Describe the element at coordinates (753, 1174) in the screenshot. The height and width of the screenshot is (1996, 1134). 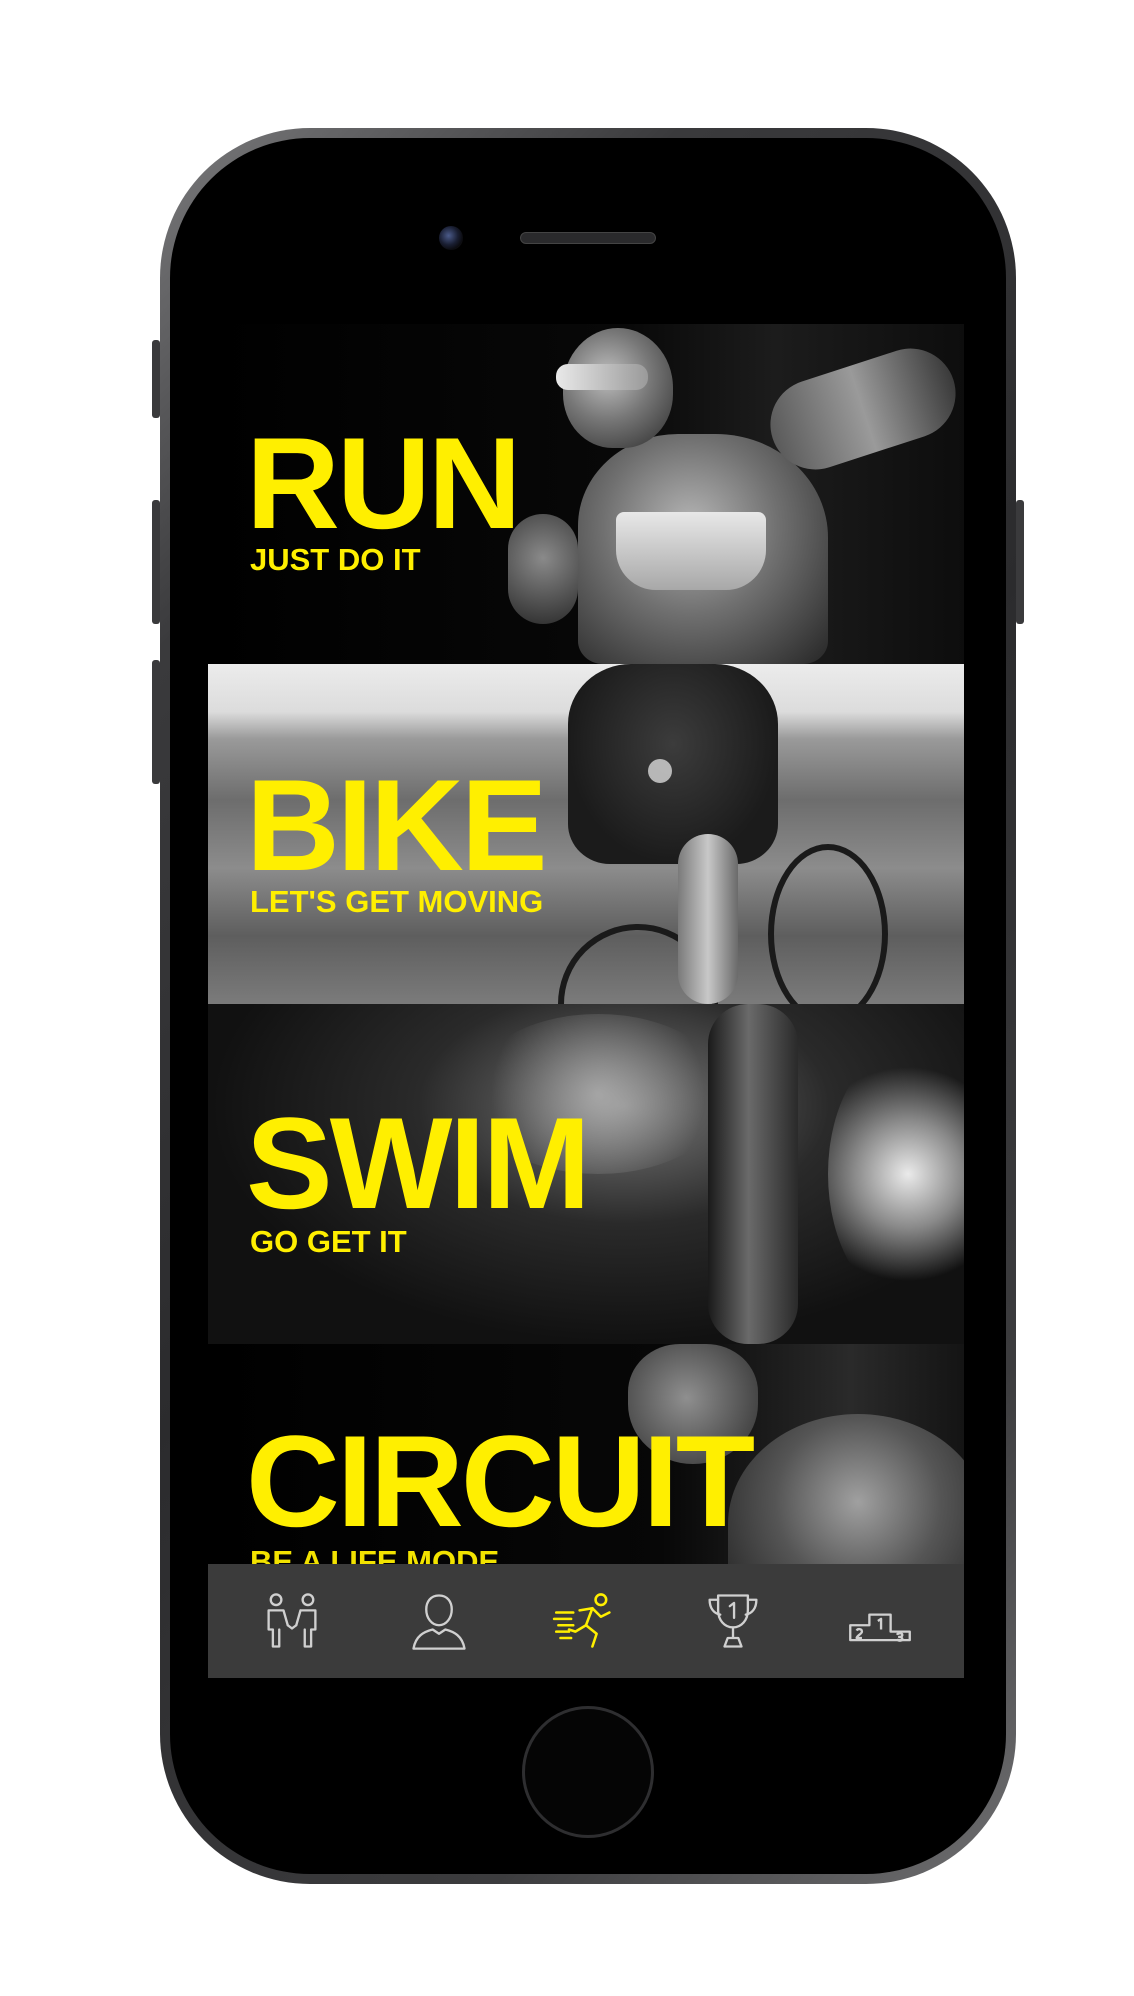
I see `swimmer-arm-photo` at that location.